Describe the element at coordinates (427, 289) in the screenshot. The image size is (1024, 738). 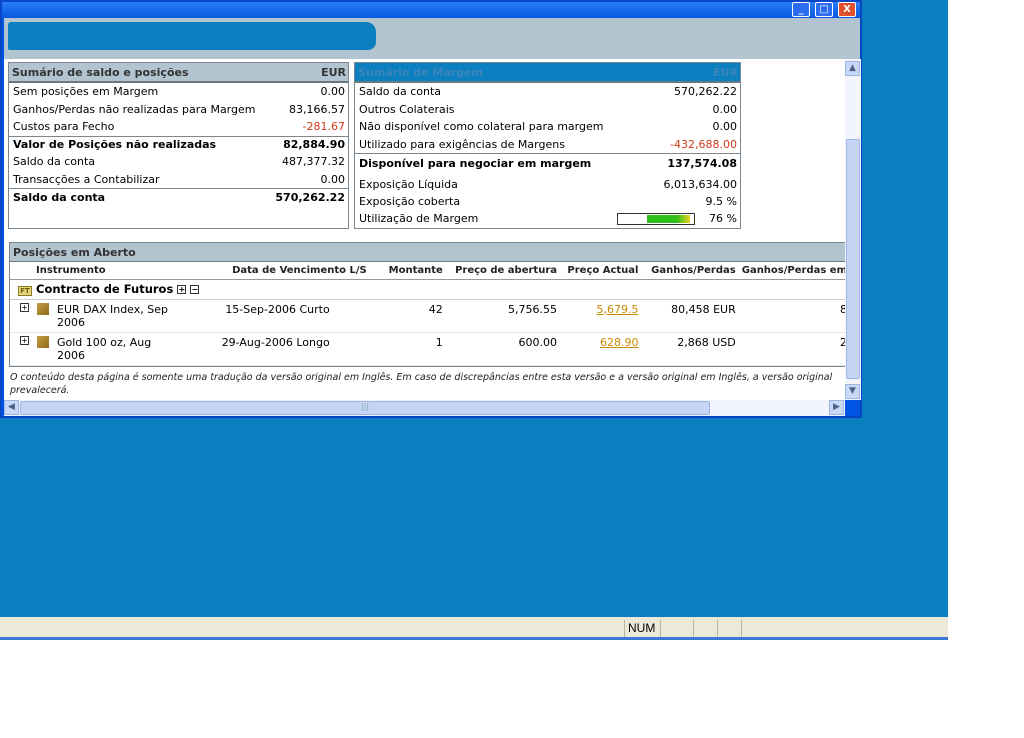
I see `group-row: FT Contracto de Futuros + −` at that location.